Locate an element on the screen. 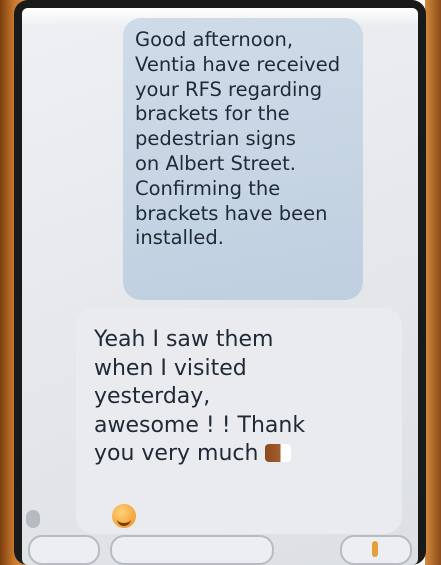 The width and height of the screenshot is (441, 565). smile-icon is located at coordinates (124, 516).